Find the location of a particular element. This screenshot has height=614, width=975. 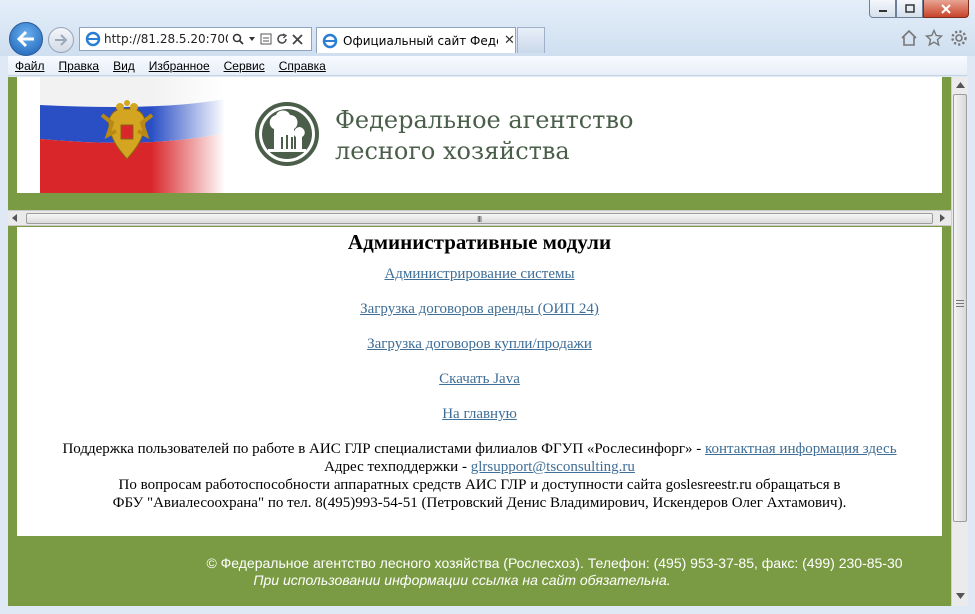

address-bar: http://81.28.5.20:7001/f is located at coordinates (195, 39).